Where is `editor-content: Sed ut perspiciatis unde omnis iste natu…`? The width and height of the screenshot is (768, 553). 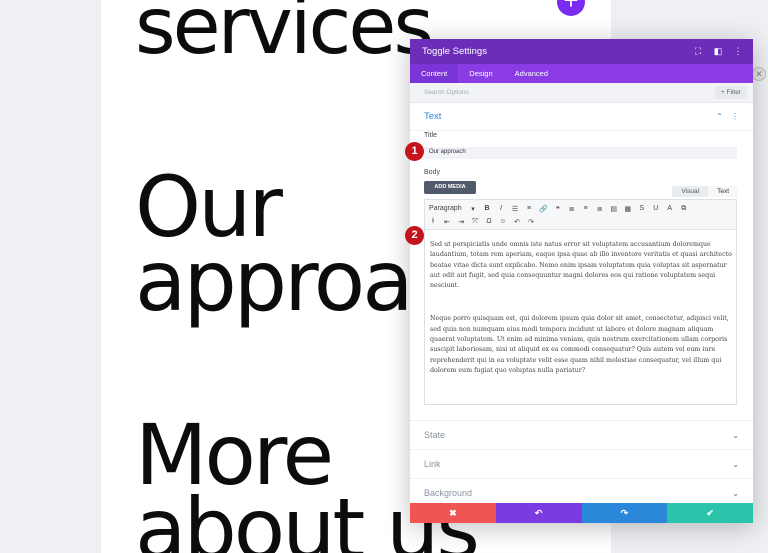 editor-content: Sed ut perspiciatis unde omnis iste natu… is located at coordinates (580, 303).